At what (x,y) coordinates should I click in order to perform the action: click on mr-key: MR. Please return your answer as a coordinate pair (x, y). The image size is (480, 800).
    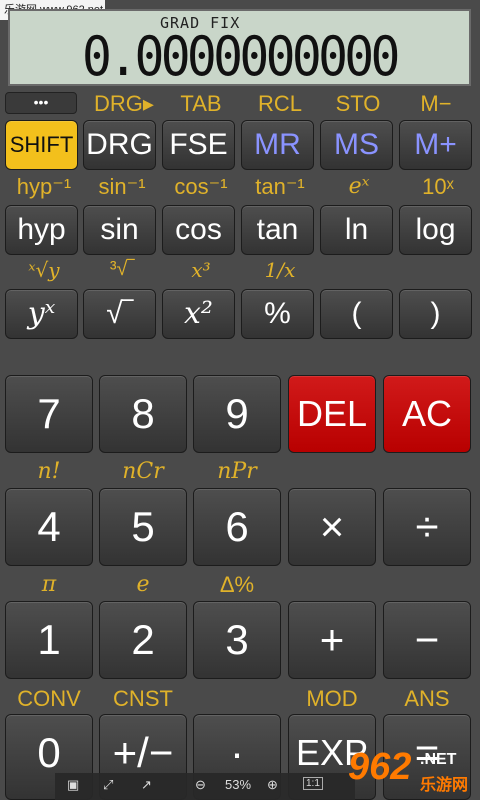
    Looking at the image, I should click on (277, 145).